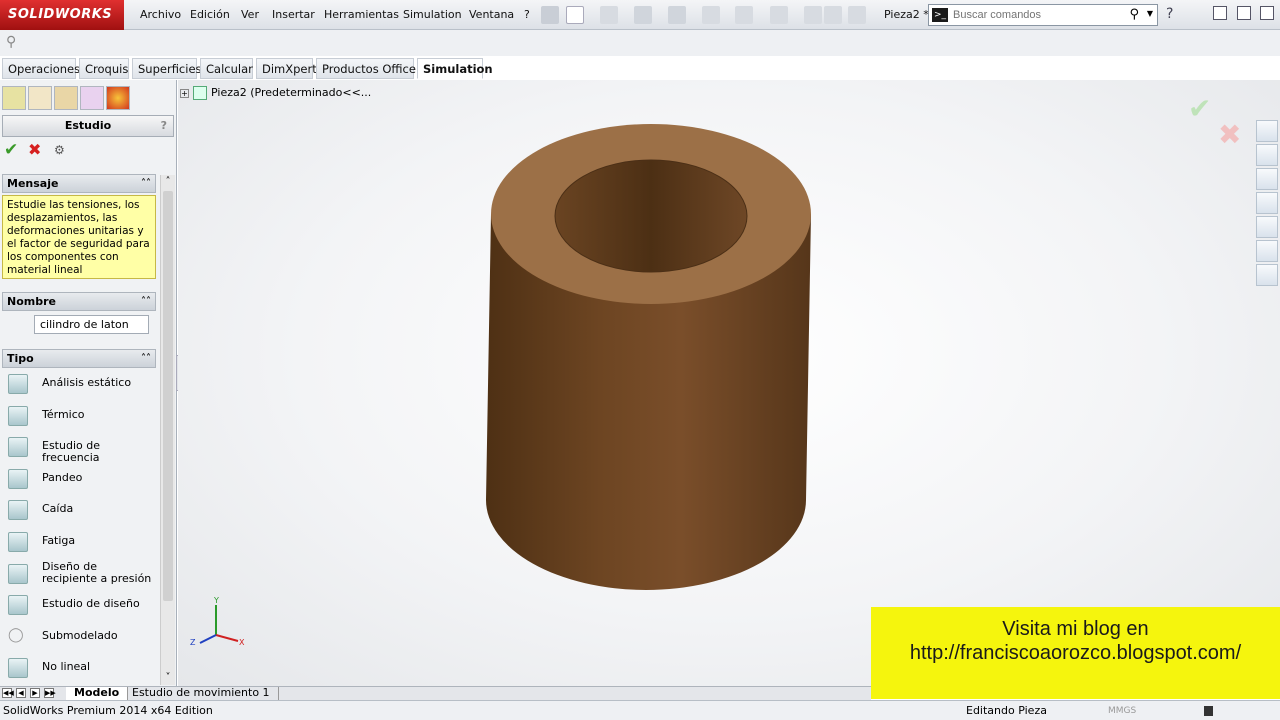  Describe the element at coordinates (79, 183) in the screenshot. I see `message-group-header: Mensaje ˄˄` at that location.